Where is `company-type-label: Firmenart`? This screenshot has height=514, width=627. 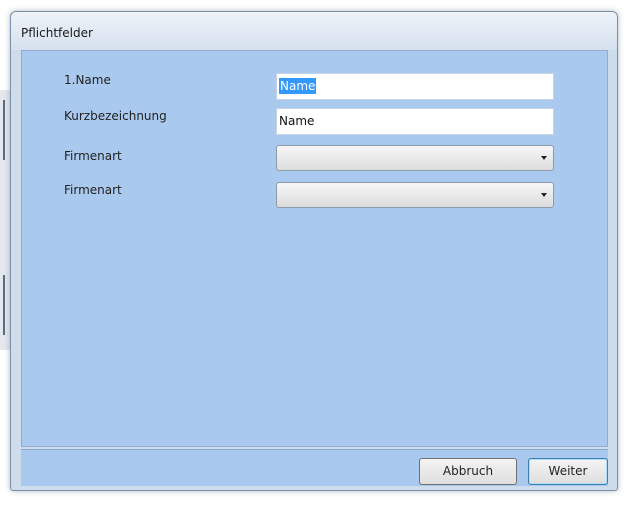
company-type-label: Firmenart is located at coordinates (93, 156).